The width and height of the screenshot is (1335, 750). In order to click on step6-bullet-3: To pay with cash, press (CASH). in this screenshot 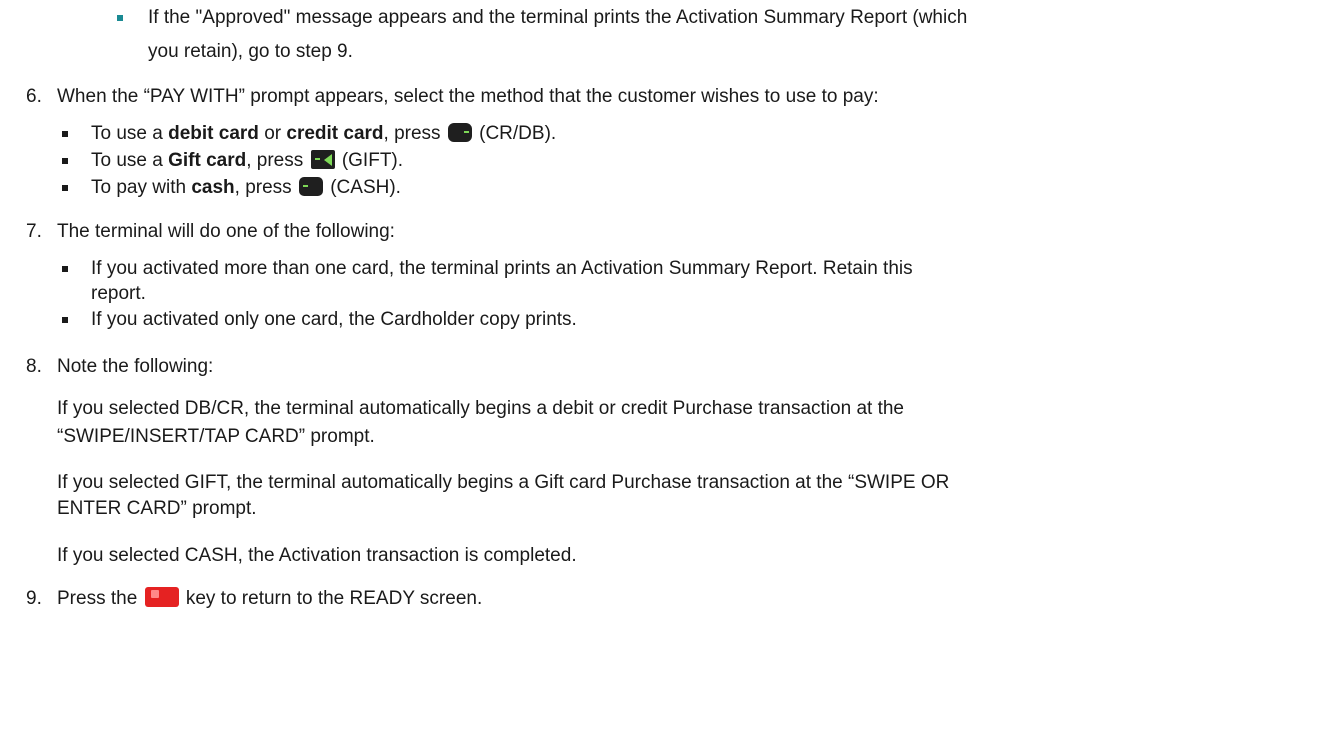, I will do `click(246, 188)`.